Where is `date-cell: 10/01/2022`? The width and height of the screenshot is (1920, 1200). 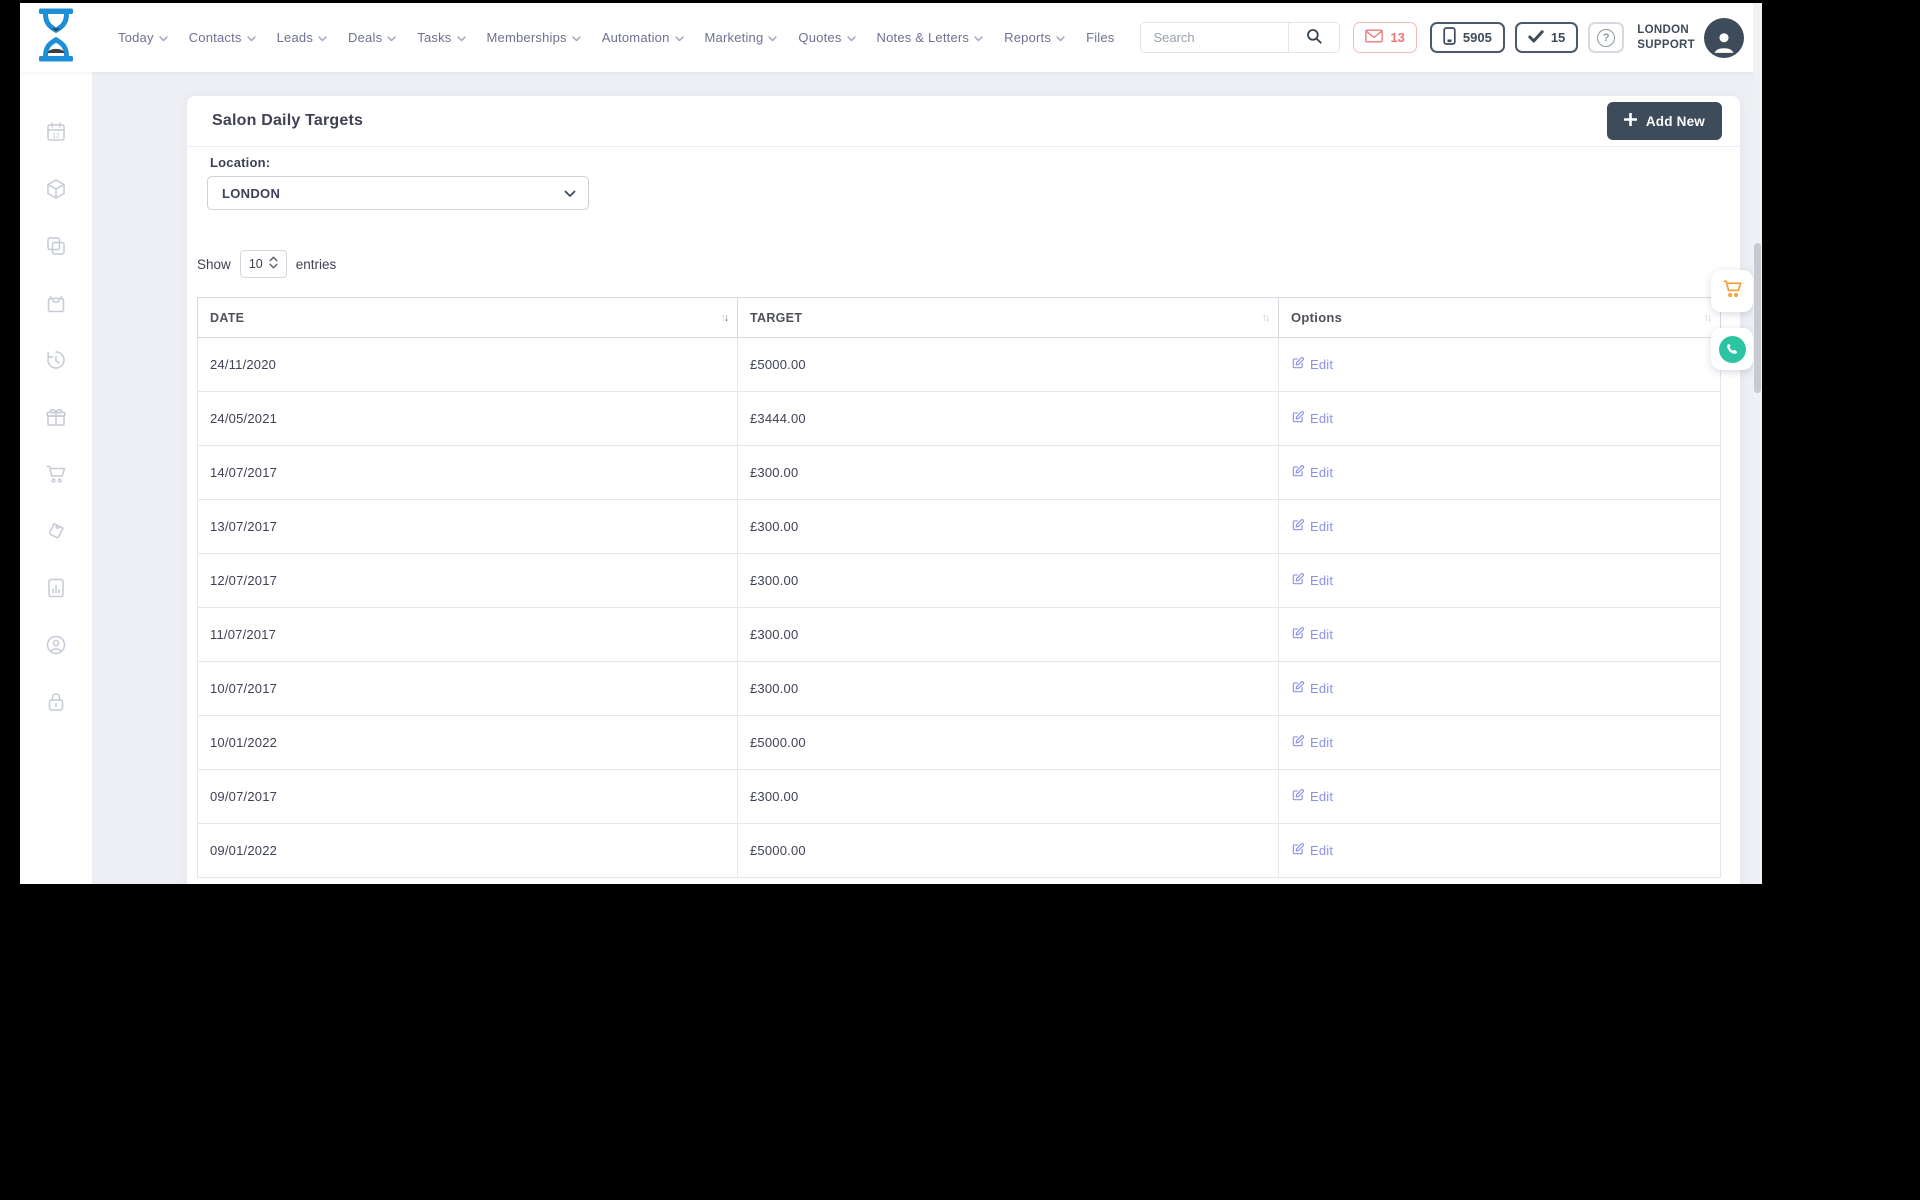 date-cell: 10/01/2022 is located at coordinates (467, 742).